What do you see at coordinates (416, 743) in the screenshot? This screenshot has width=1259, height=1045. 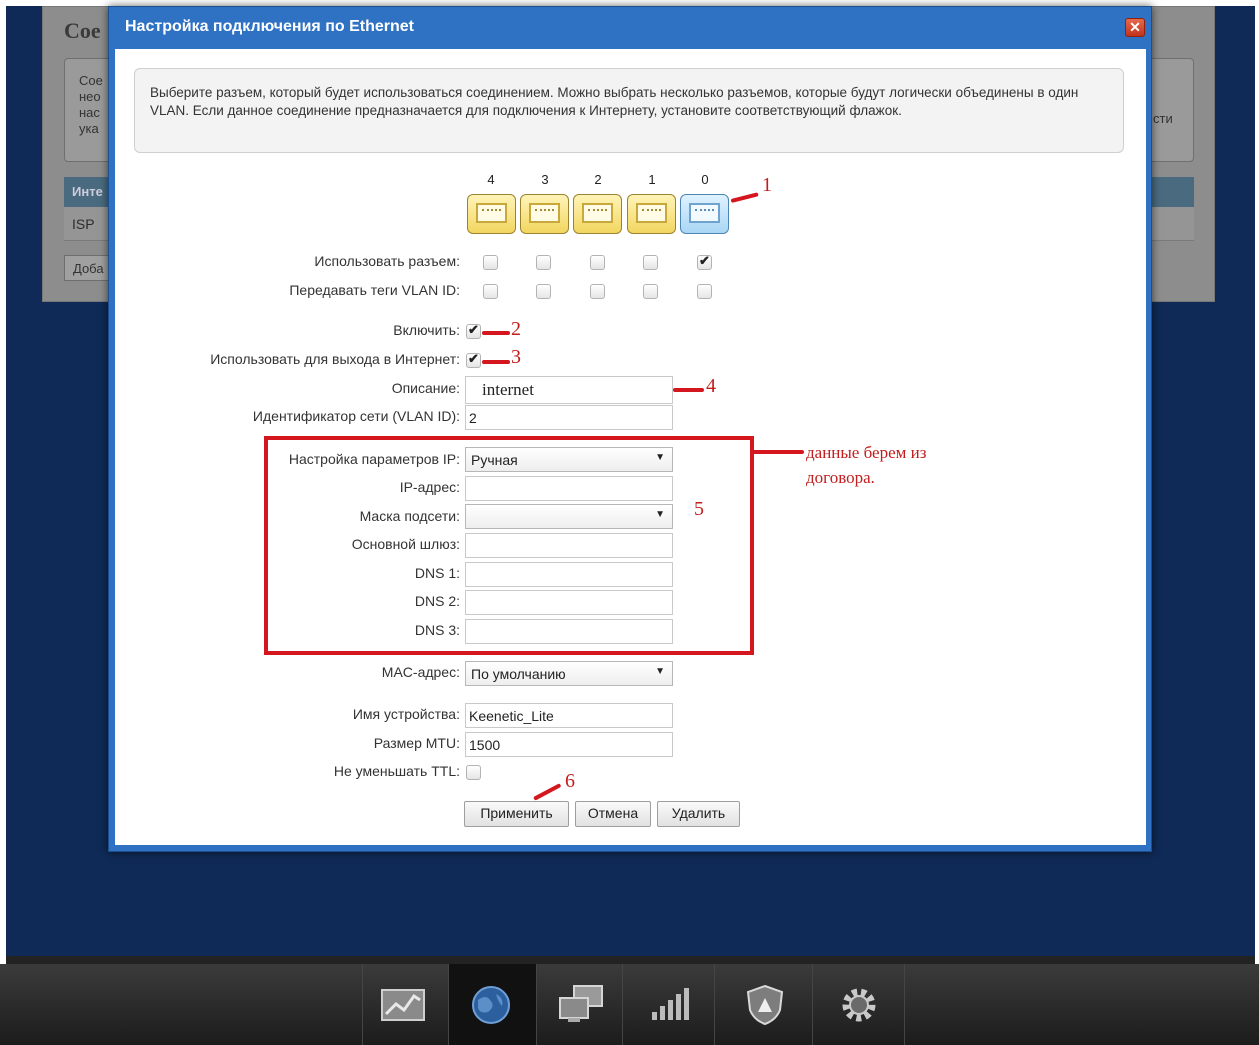 I see `mtu-label: Размер MTU:` at bounding box center [416, 743].